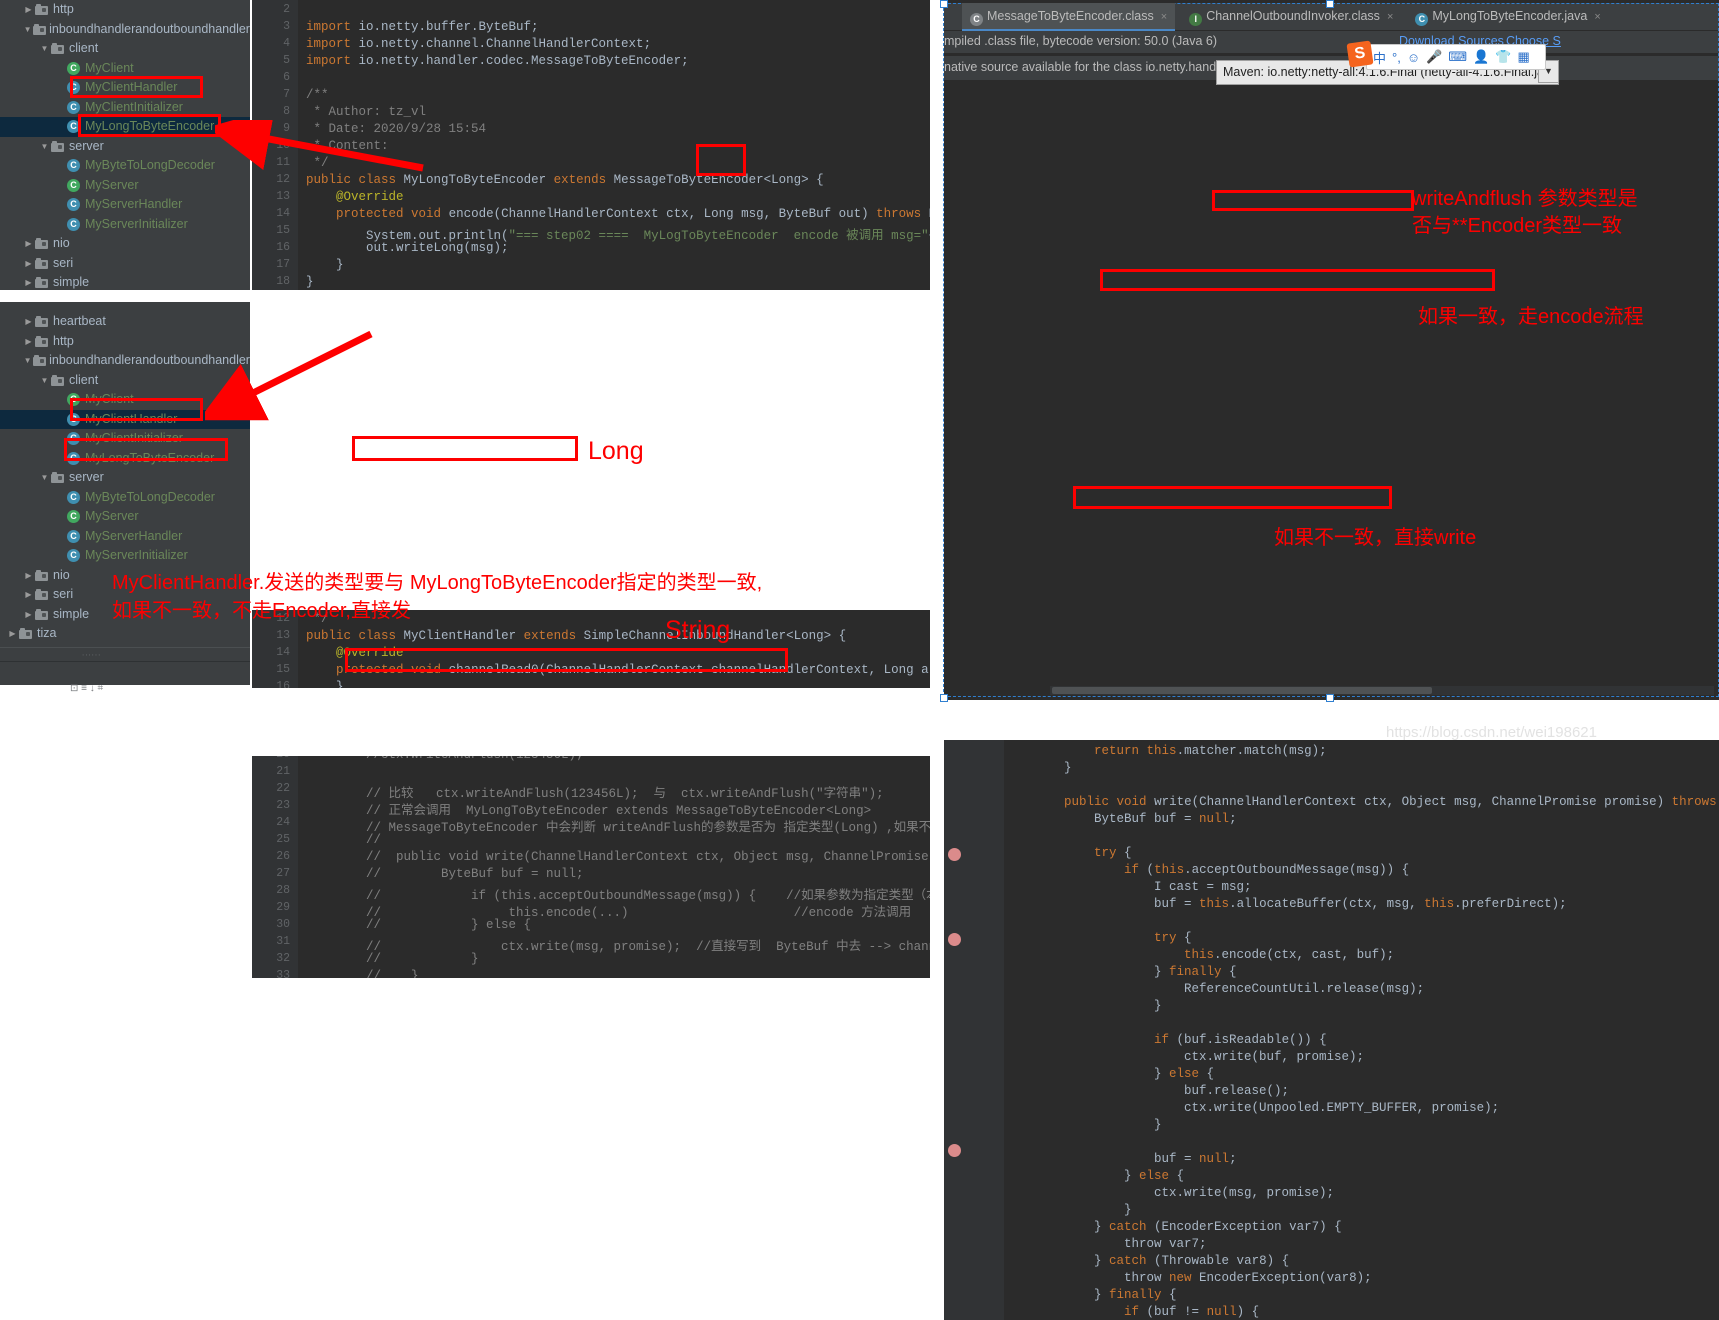 The image size is (1719, 1320). I want to click on tree-item-seri: ▶ seri, so click(125, 264).